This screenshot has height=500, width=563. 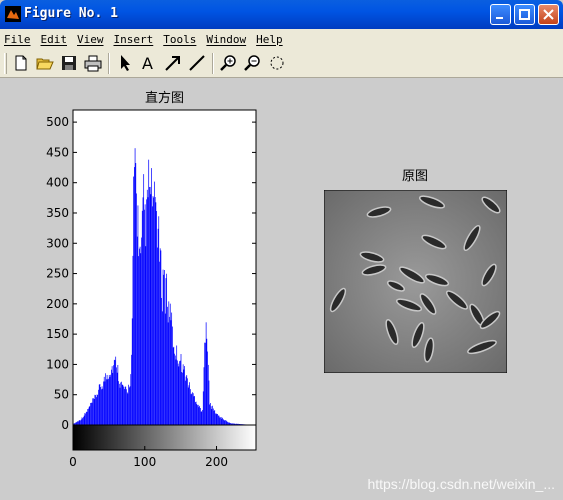 I want to click on menu-bar: File Edit View Insert Tools Window Help, so click(x=281, y=39).